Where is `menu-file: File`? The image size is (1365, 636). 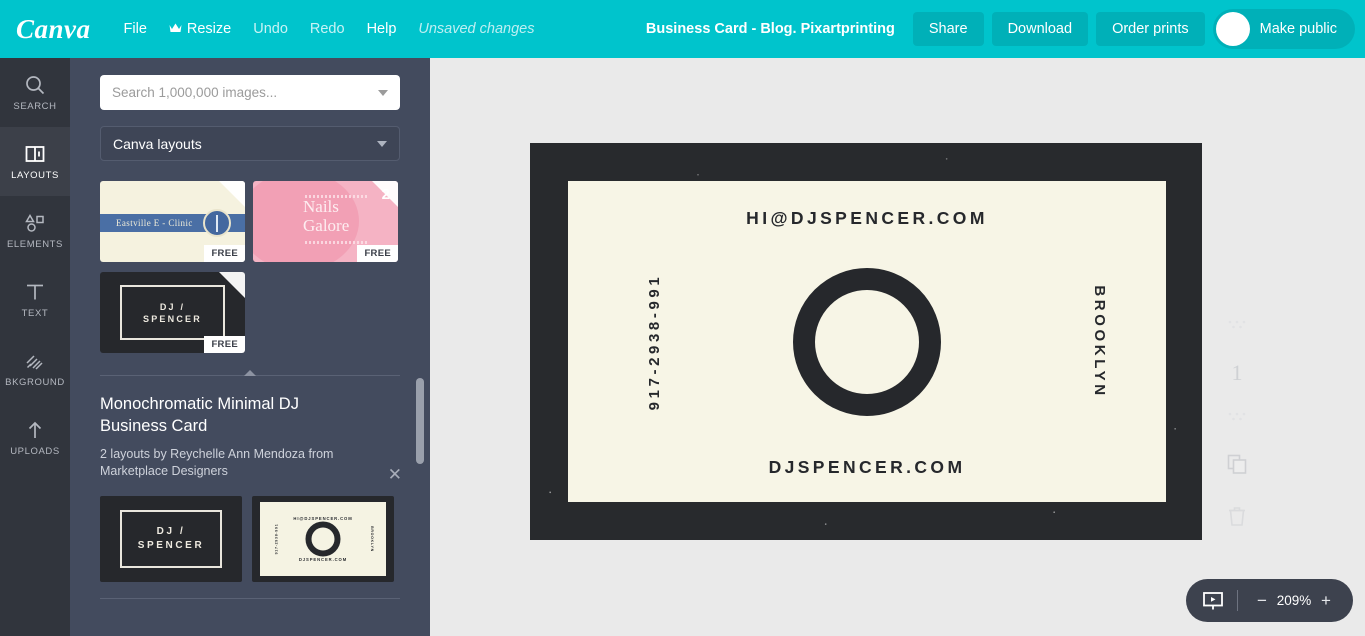 menu-file: File is located at coordinates (135, 29).